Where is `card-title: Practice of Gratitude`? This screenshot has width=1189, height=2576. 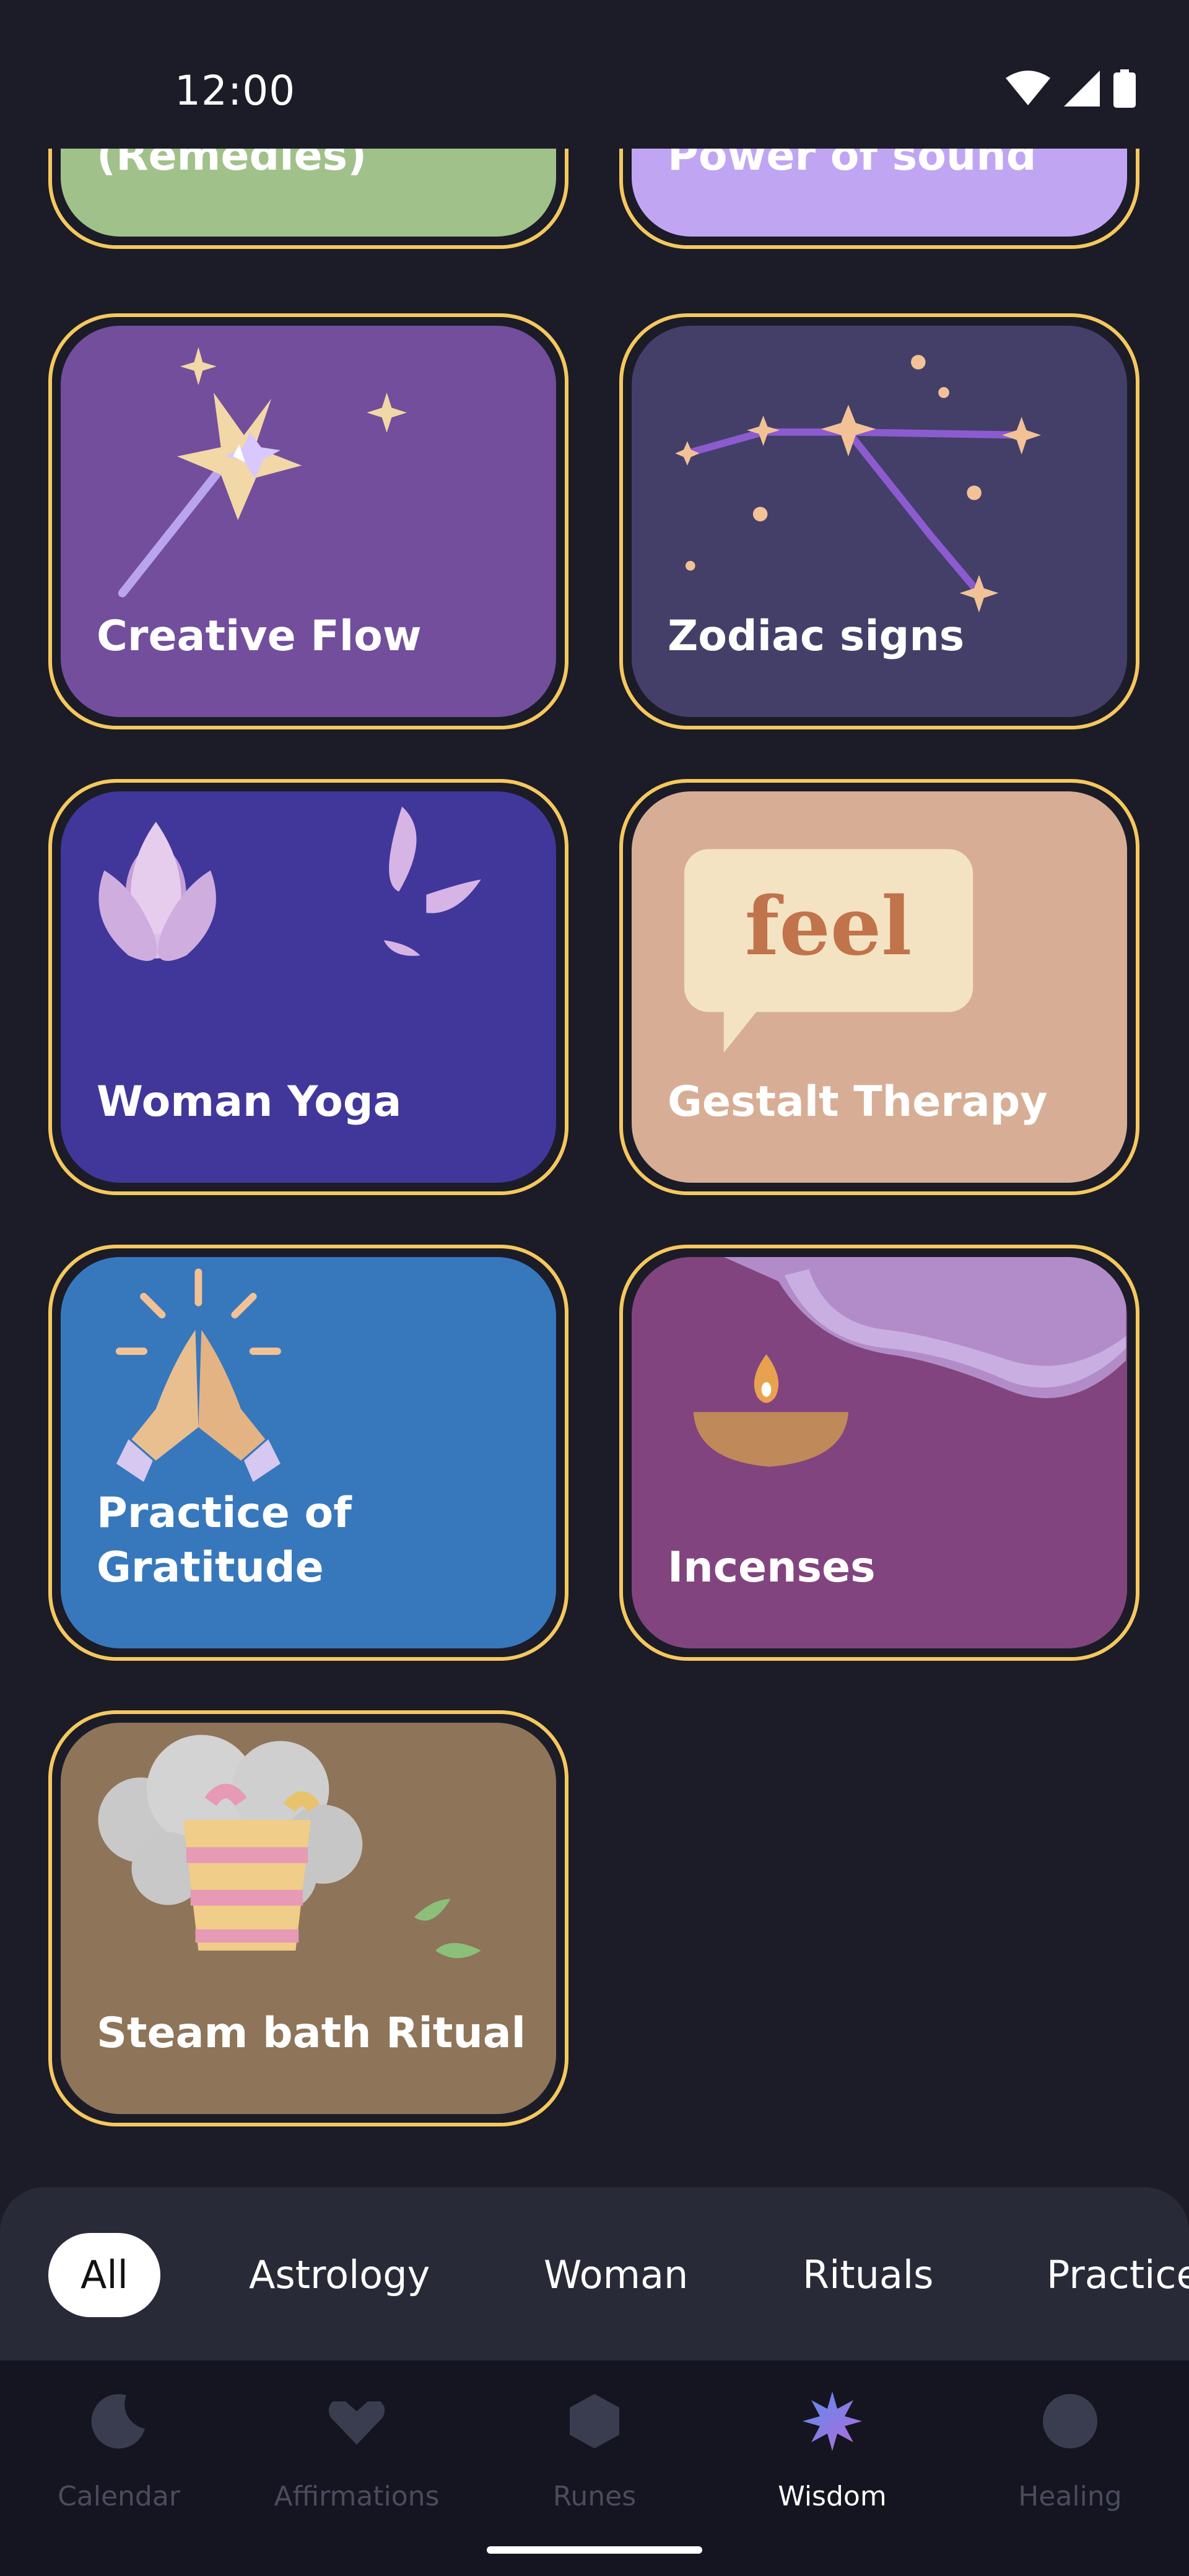
card-title: Practice of Gratitude is located at coordinates (224, 1540).